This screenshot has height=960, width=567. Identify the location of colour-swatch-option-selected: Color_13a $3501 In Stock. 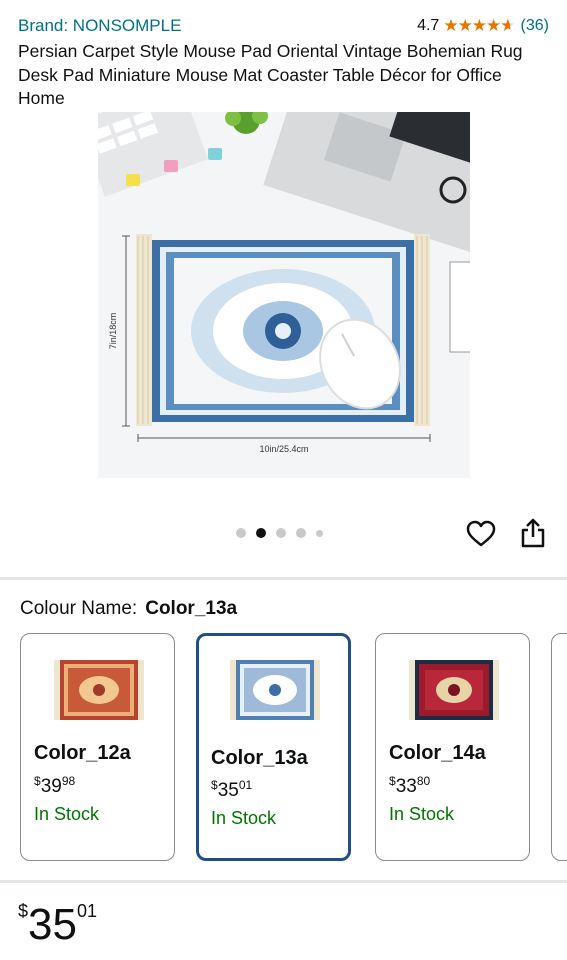
(273, 747).